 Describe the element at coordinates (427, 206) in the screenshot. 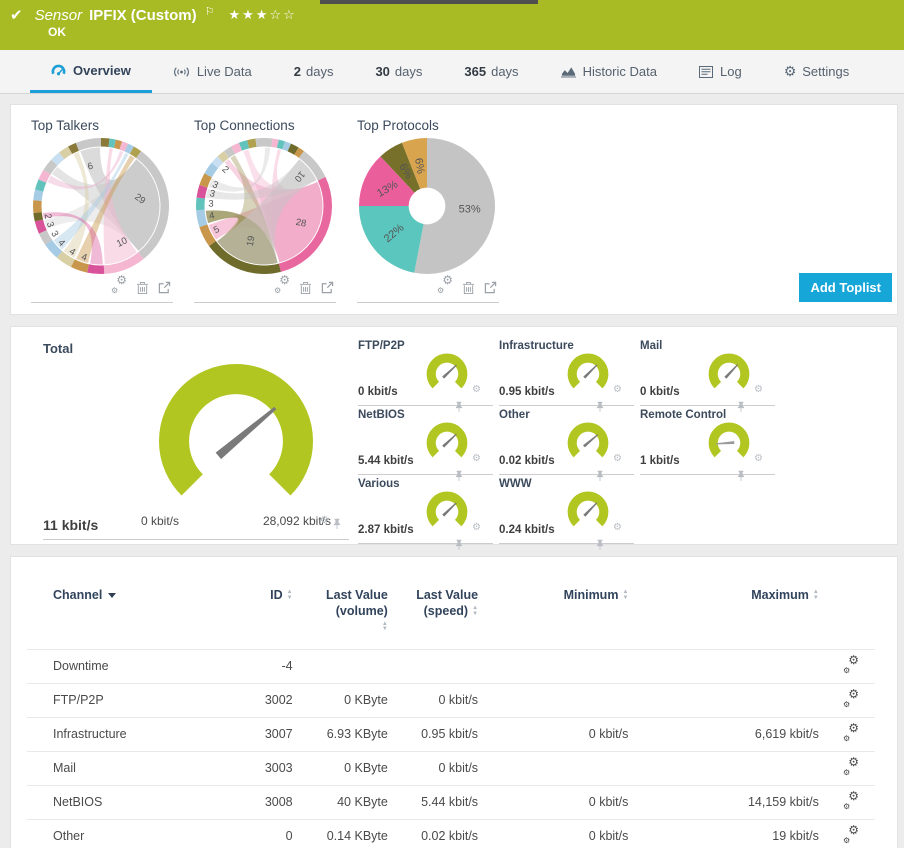

I see `top-protocols-pie-chart: 53%22%13%6%6%` at that location.